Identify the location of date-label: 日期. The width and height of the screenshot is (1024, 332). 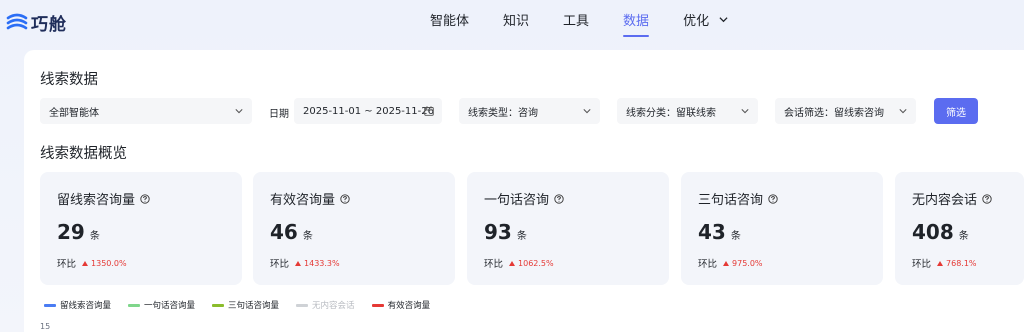
(279, 114).